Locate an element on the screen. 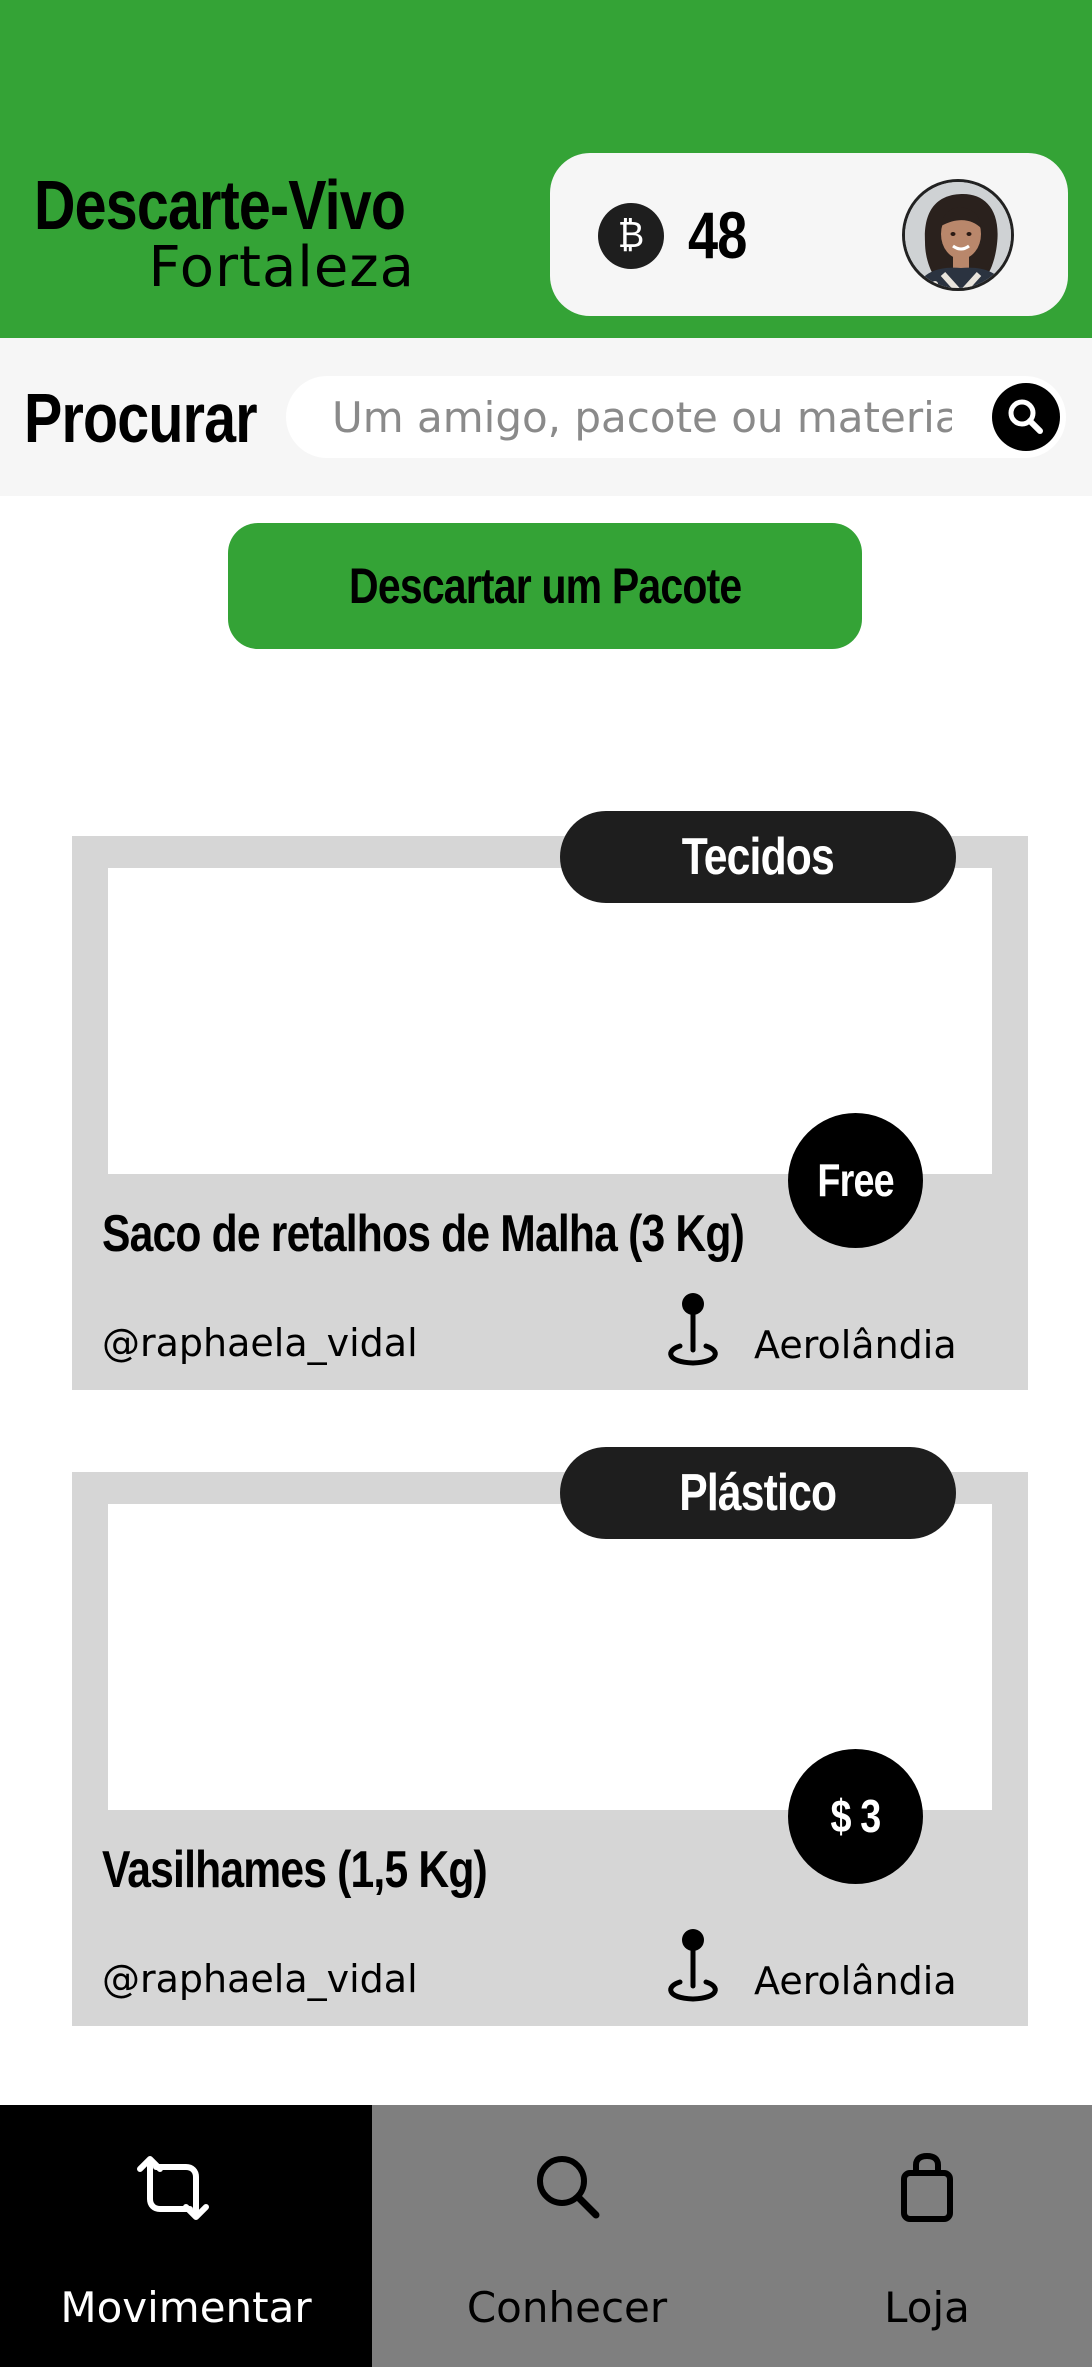 The height and width of the screenshot is (2367, 1092). nav-item-conhecer: Conhecer is located at coordinates (567, 2236).